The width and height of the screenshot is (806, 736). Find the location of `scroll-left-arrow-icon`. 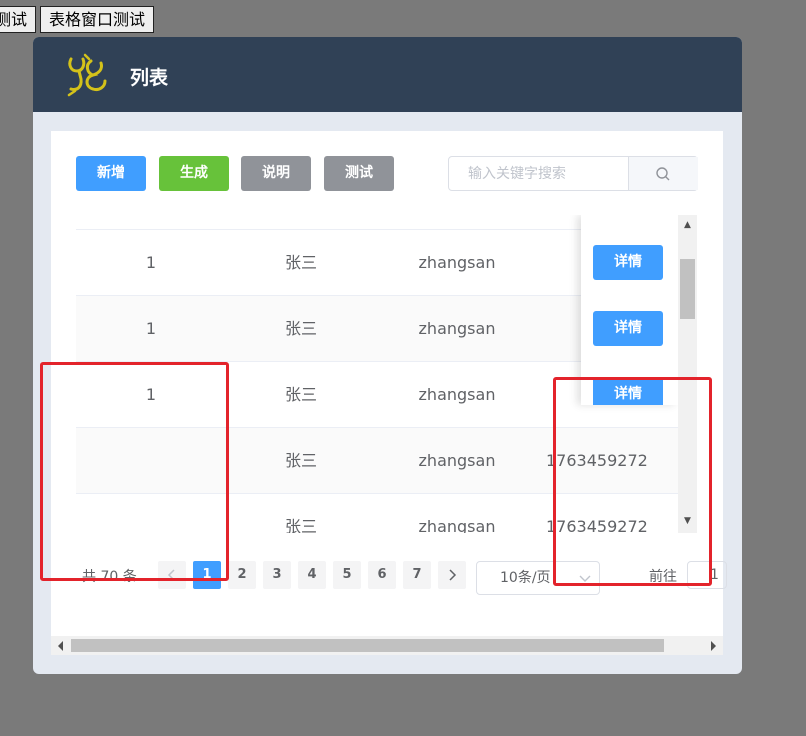

scroll-left-arrow-icon is located at coordinates (61, 646).